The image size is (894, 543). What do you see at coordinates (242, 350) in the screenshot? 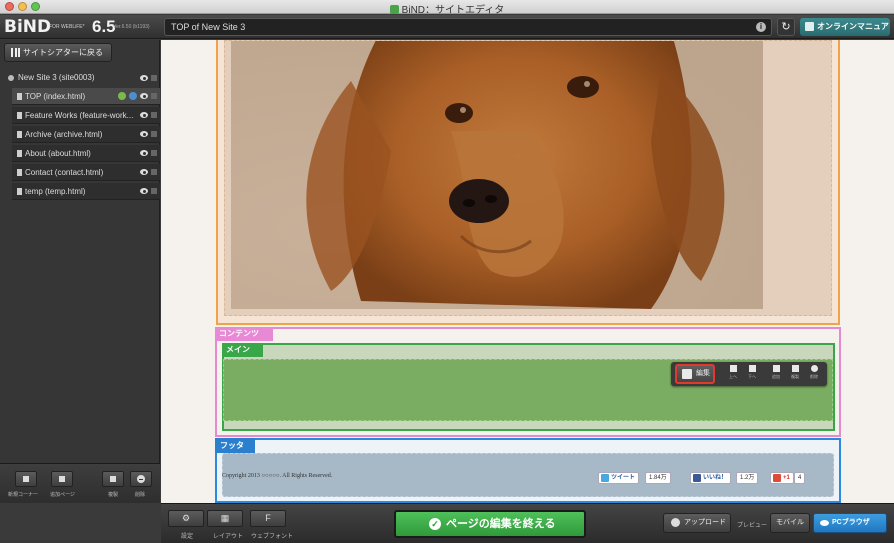
I see `main-area-tag: メイン` at bounding box center [242, 350].